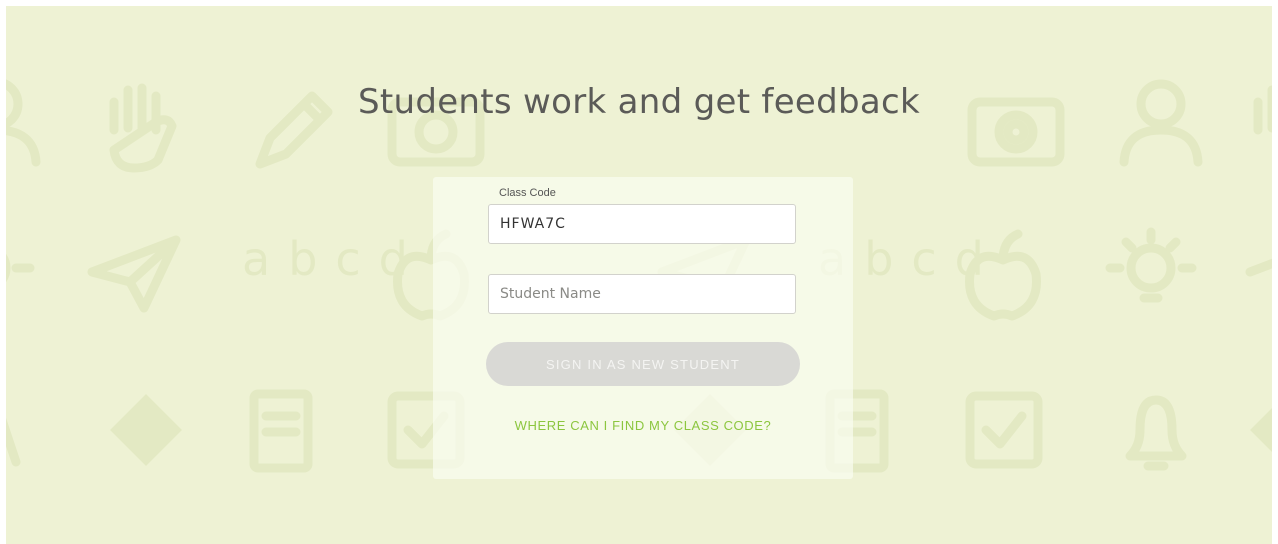 This screenshot has height=544, width=1278. What do you see at coordinates (1156, 433) in the screenshot?
I see `bell-icon` at bounding box center [1156, 433].